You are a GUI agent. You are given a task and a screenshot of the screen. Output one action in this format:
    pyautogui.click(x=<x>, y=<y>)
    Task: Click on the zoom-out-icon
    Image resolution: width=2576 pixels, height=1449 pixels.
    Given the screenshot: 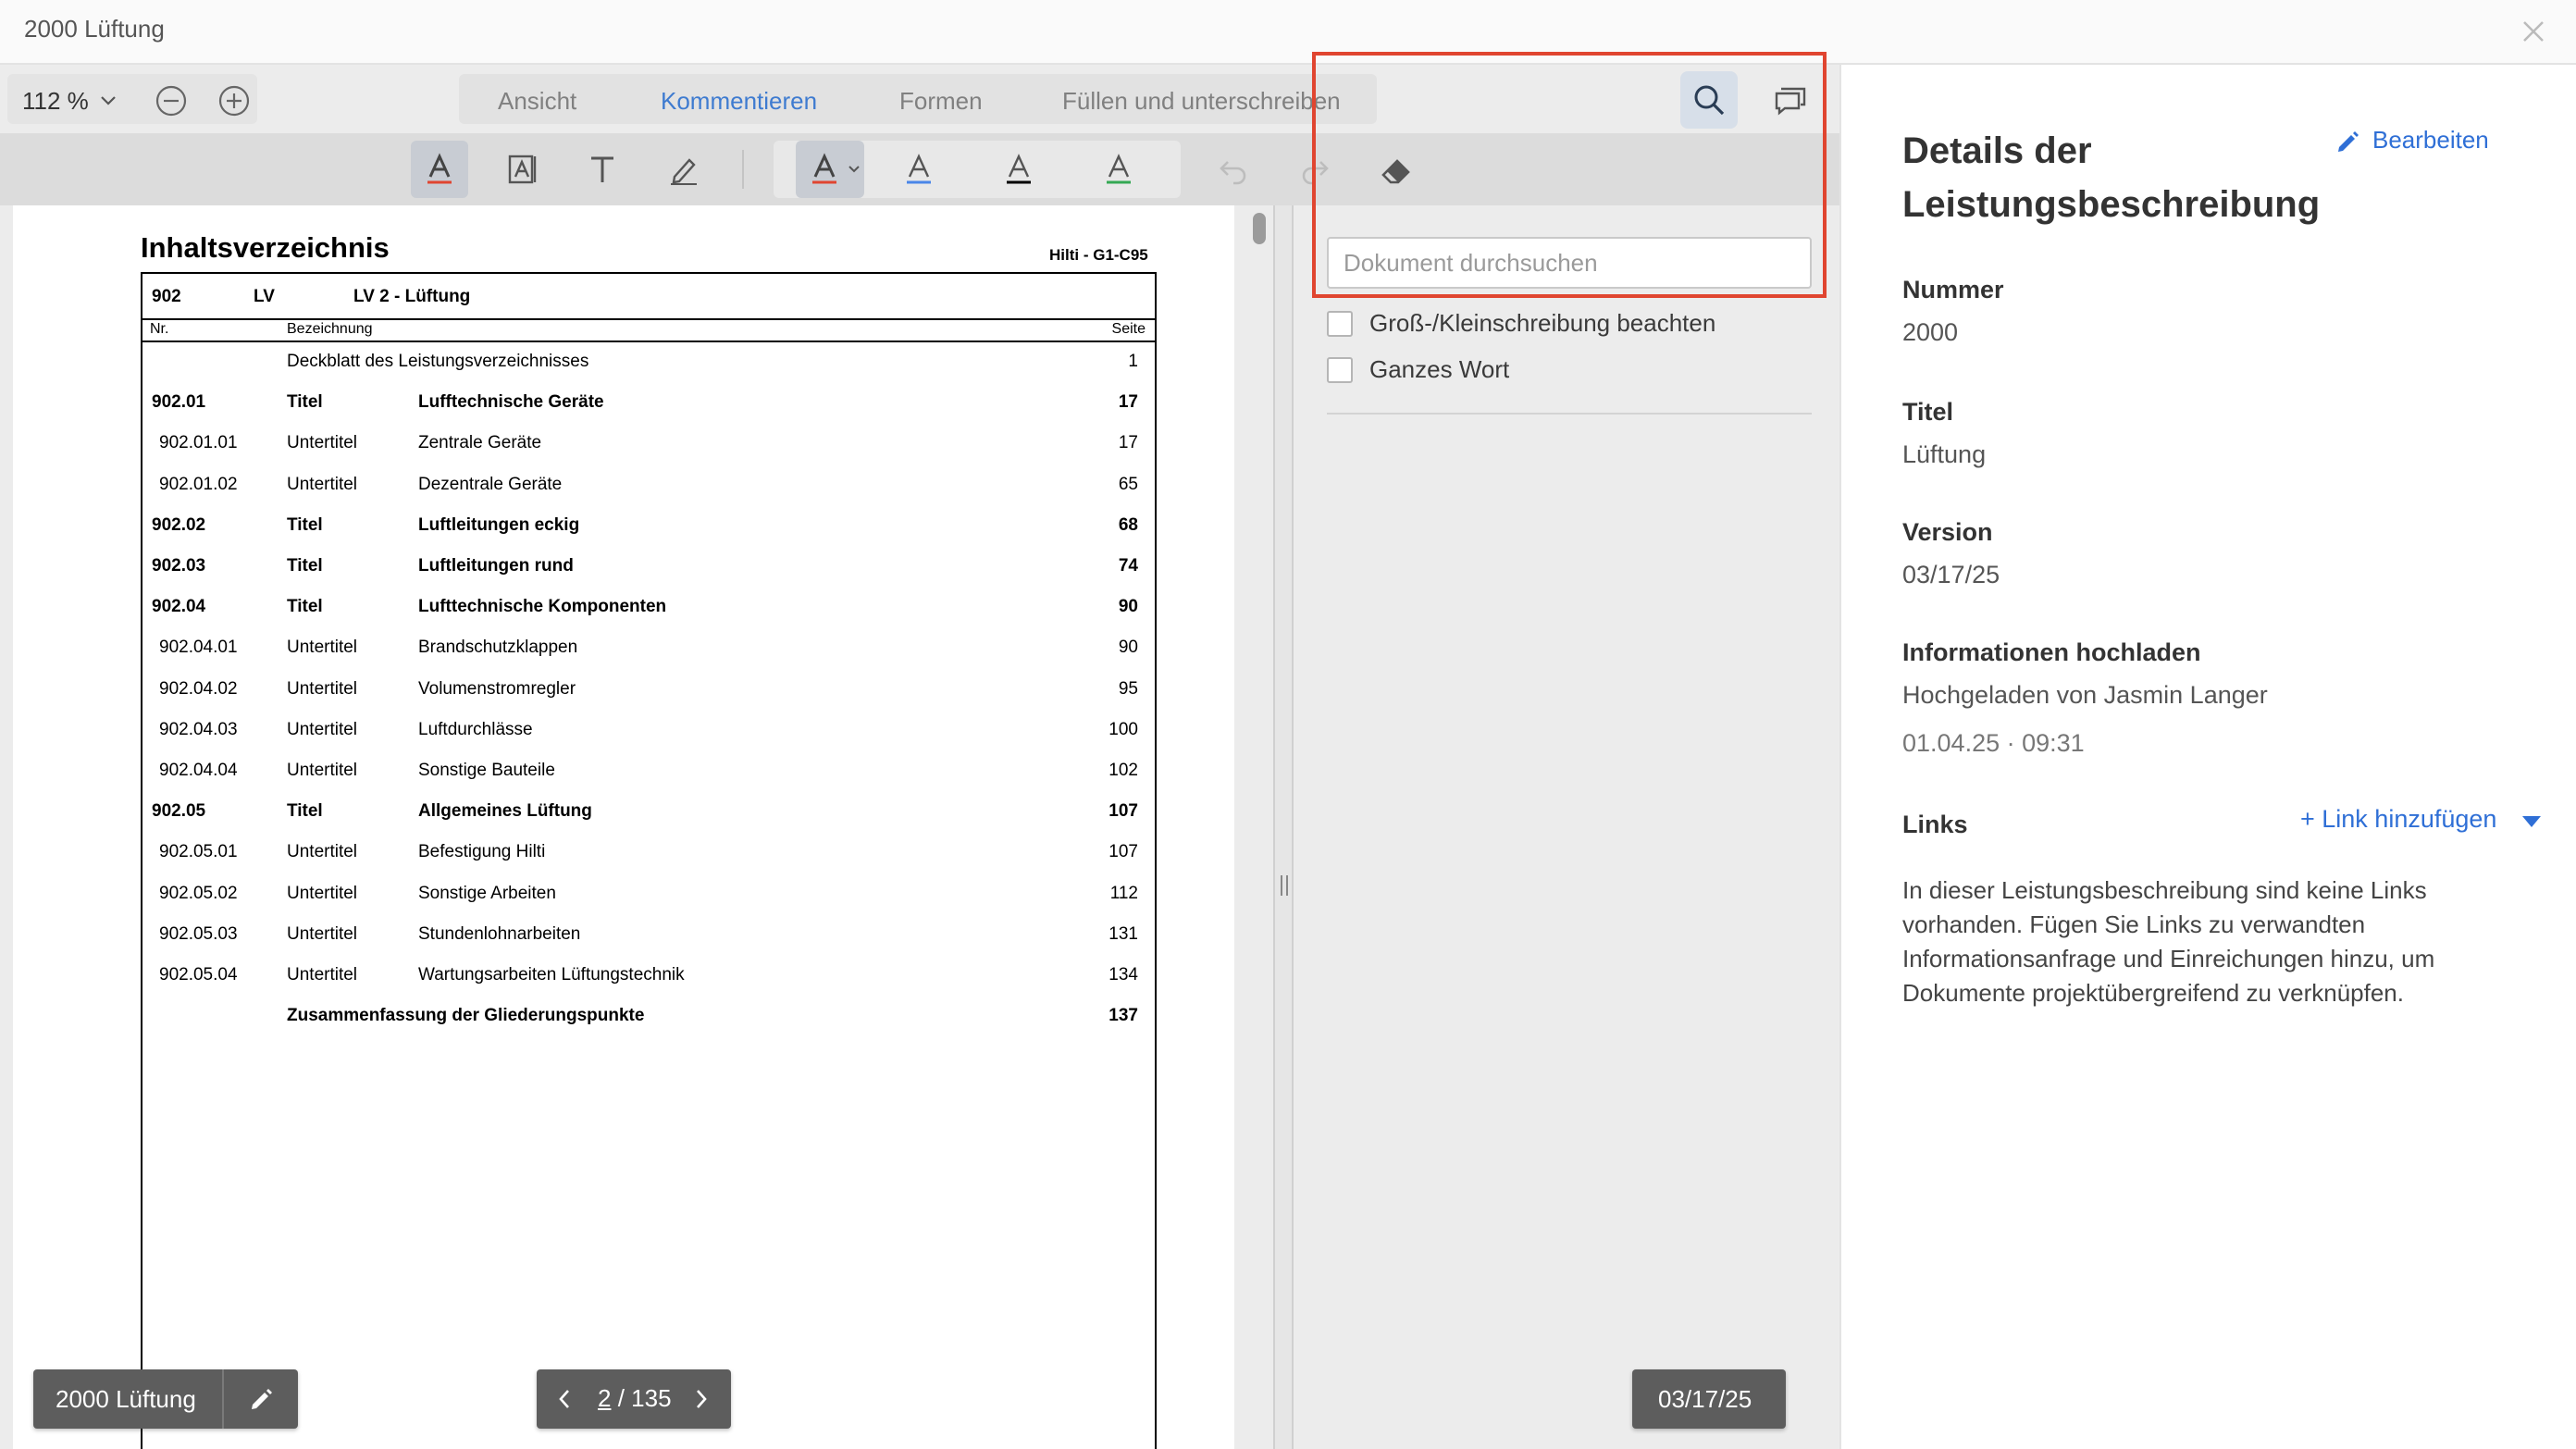 What is the action you would take?
    pyautogui.click(x=171, y=103)
    